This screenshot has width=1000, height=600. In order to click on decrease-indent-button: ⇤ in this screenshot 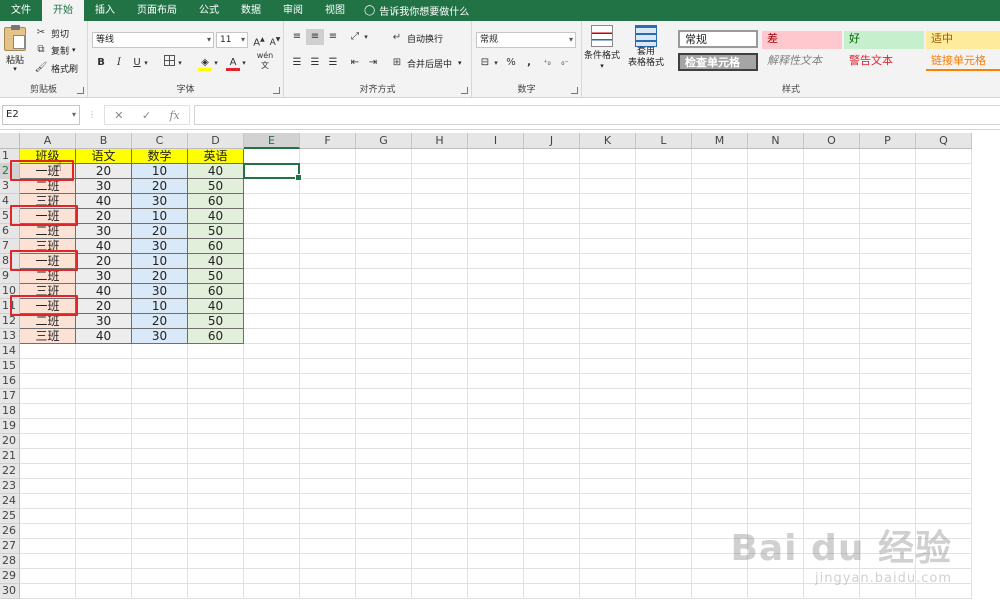, I will do `click(355, 63)`.